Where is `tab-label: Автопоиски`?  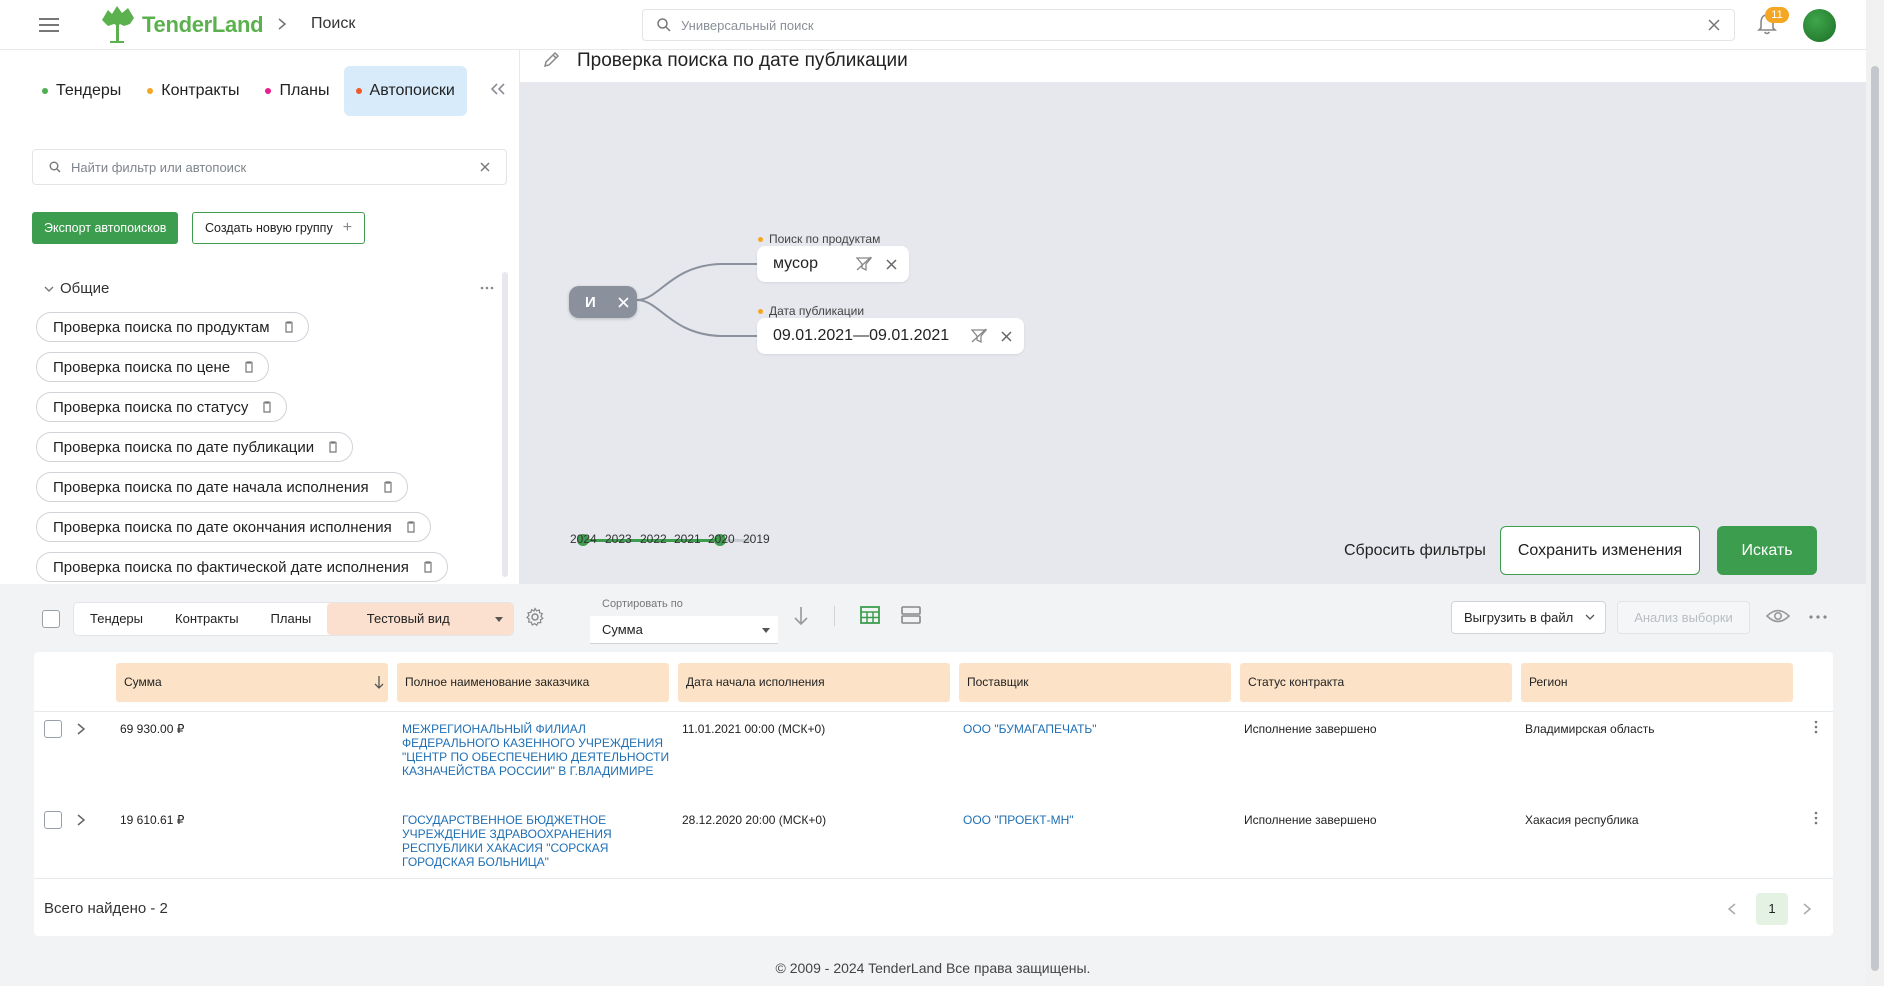
tab-label: Автопоиски is located at coordinates (412, 90).